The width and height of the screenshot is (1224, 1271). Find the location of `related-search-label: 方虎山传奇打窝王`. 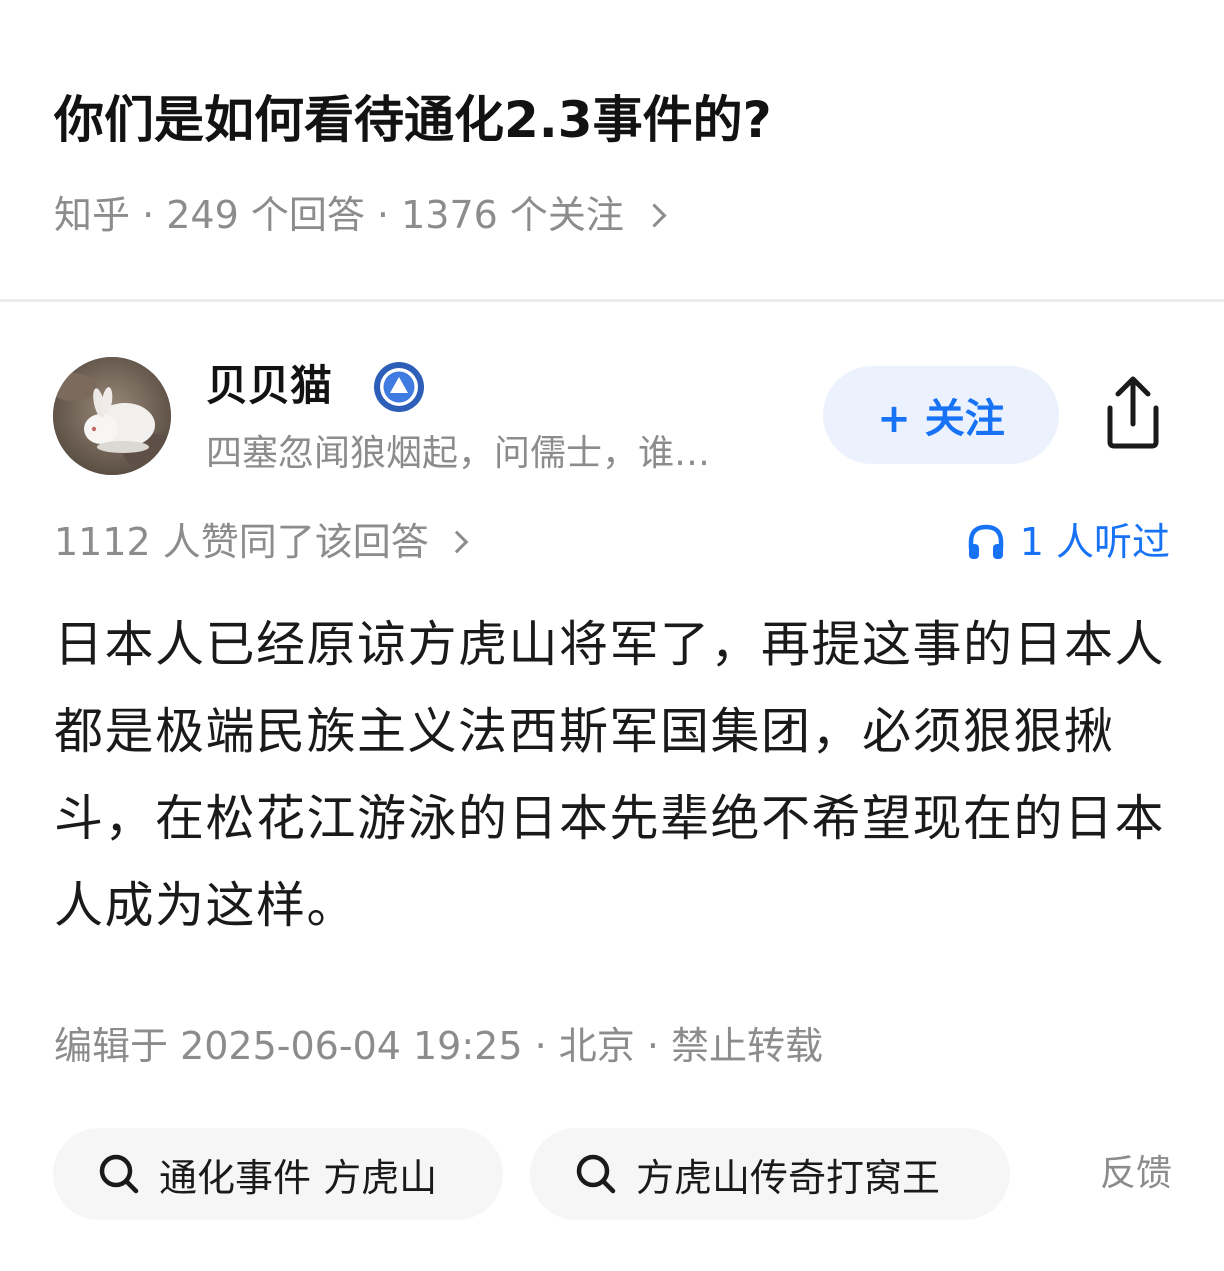

related-search-label: 方虎山传奇打窝王 is located at coordinates (788, 1177).